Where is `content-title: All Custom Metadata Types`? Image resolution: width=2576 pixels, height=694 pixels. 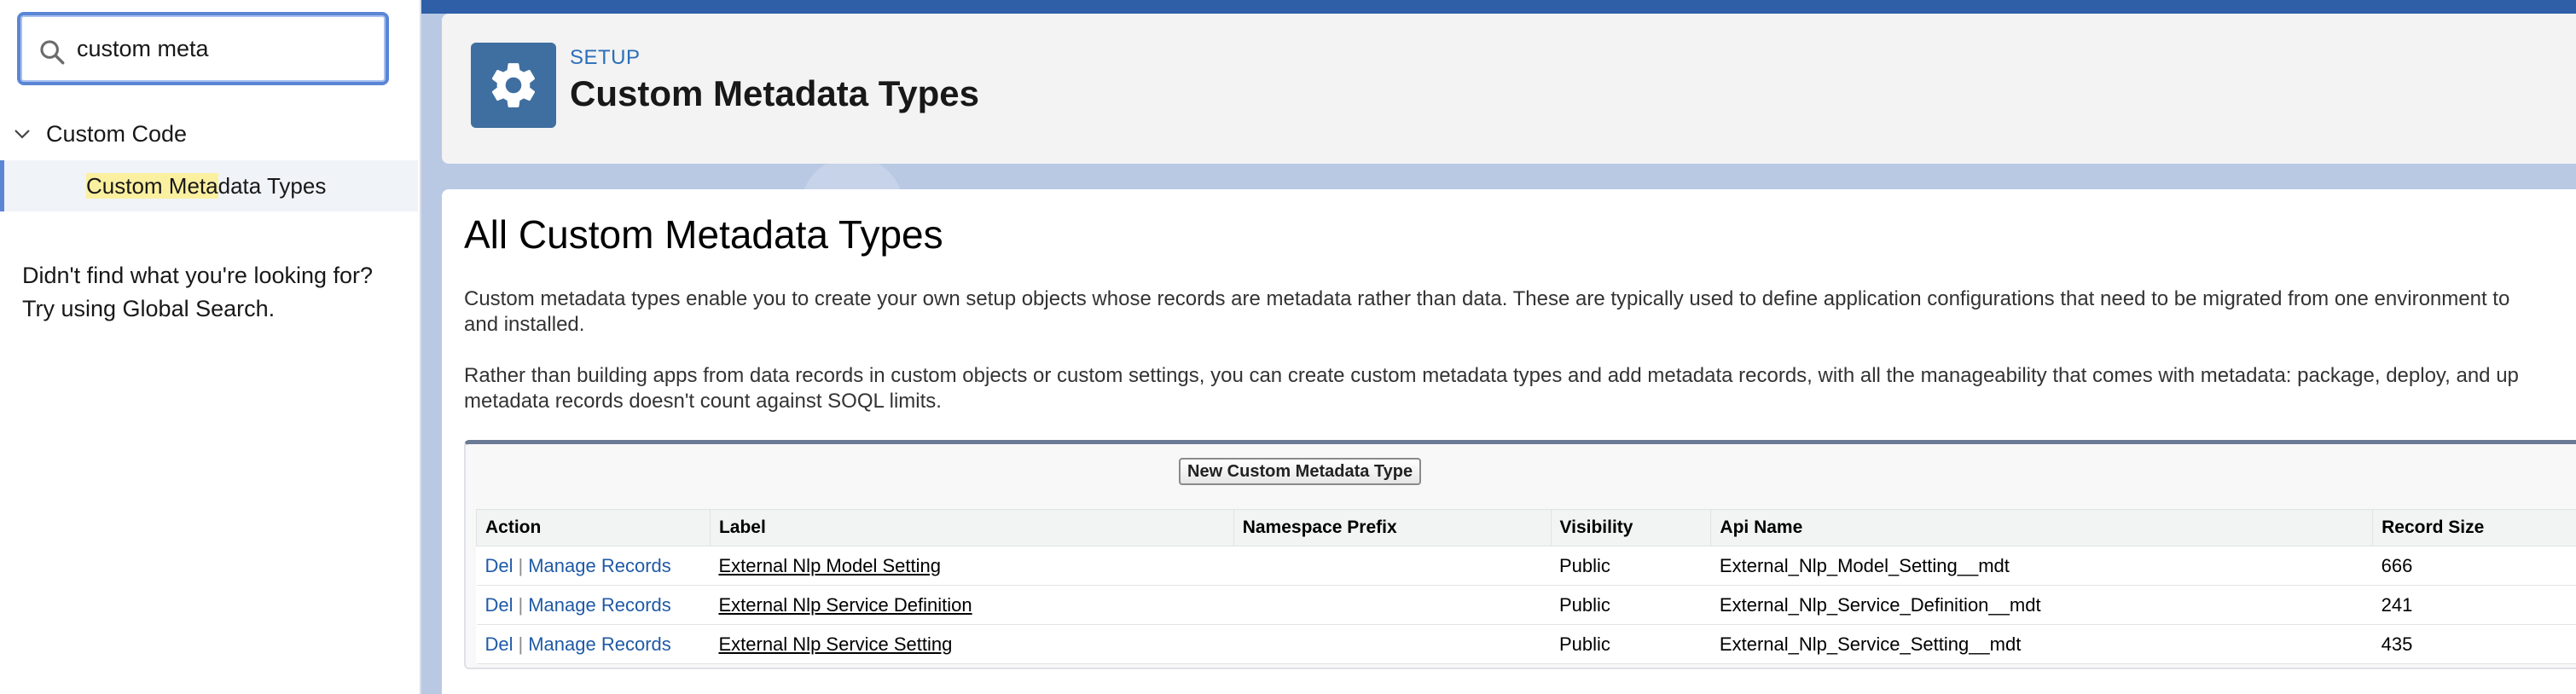
content-title: All Custom Metadata Types is located at coordinates (703, 234).